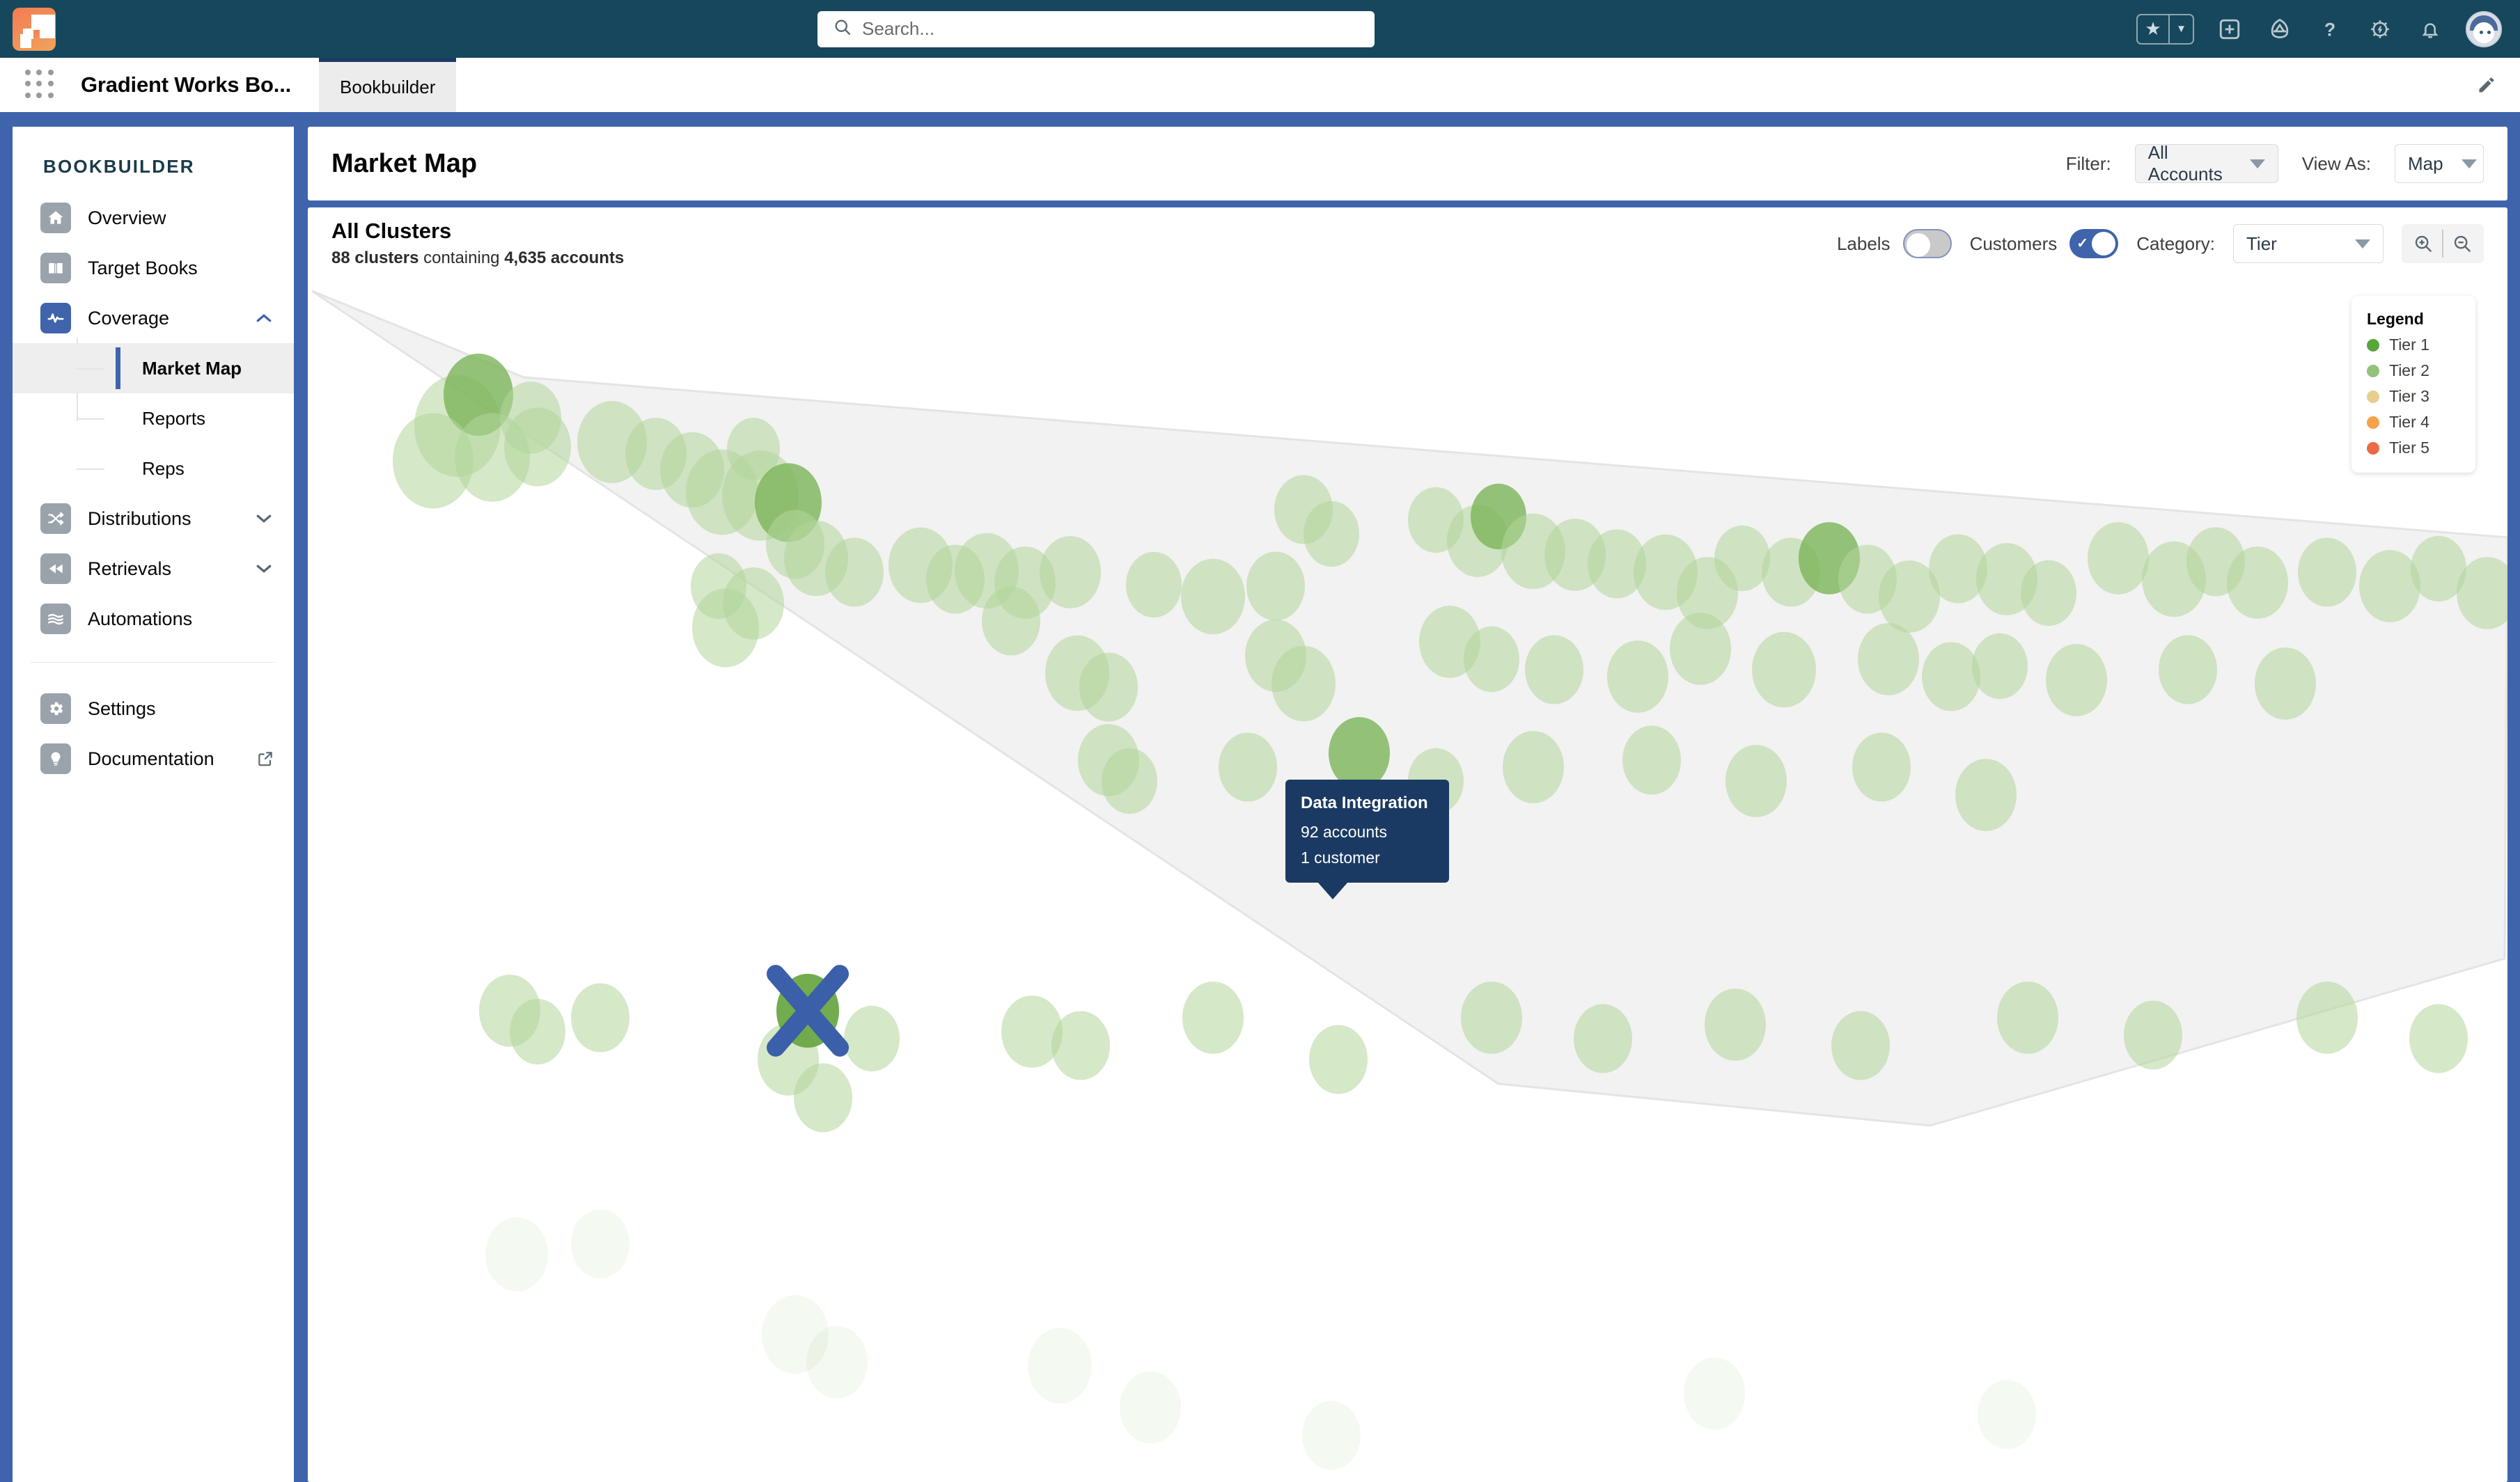 Image resolution: width=2520 pixels, height=1482 pixels. What do you see at coordinates (1110, 29) in the screenshot?
I see `search-input` at bounding box center [1110, 29].